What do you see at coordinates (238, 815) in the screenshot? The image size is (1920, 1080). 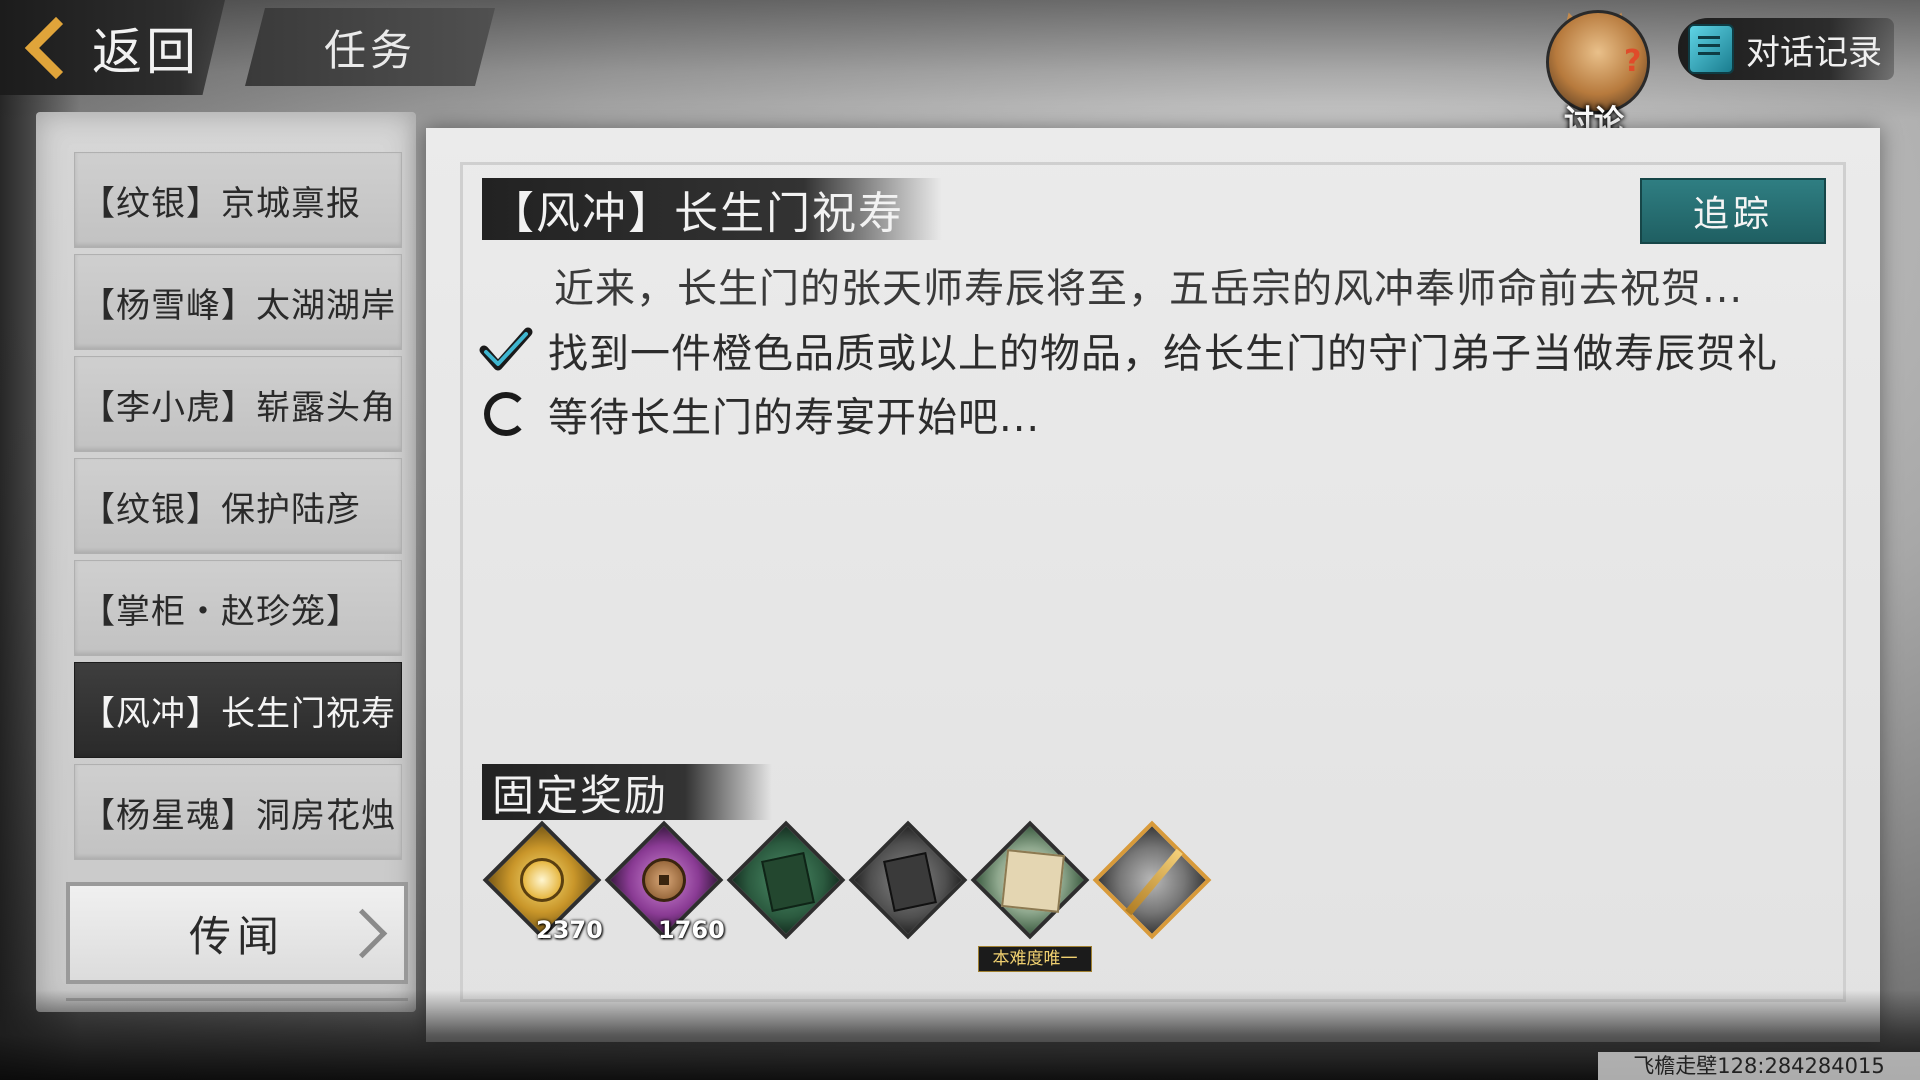 I see `quest-item-label: 【杨星魂】洞房花烛` at bounding box center [238, 815].